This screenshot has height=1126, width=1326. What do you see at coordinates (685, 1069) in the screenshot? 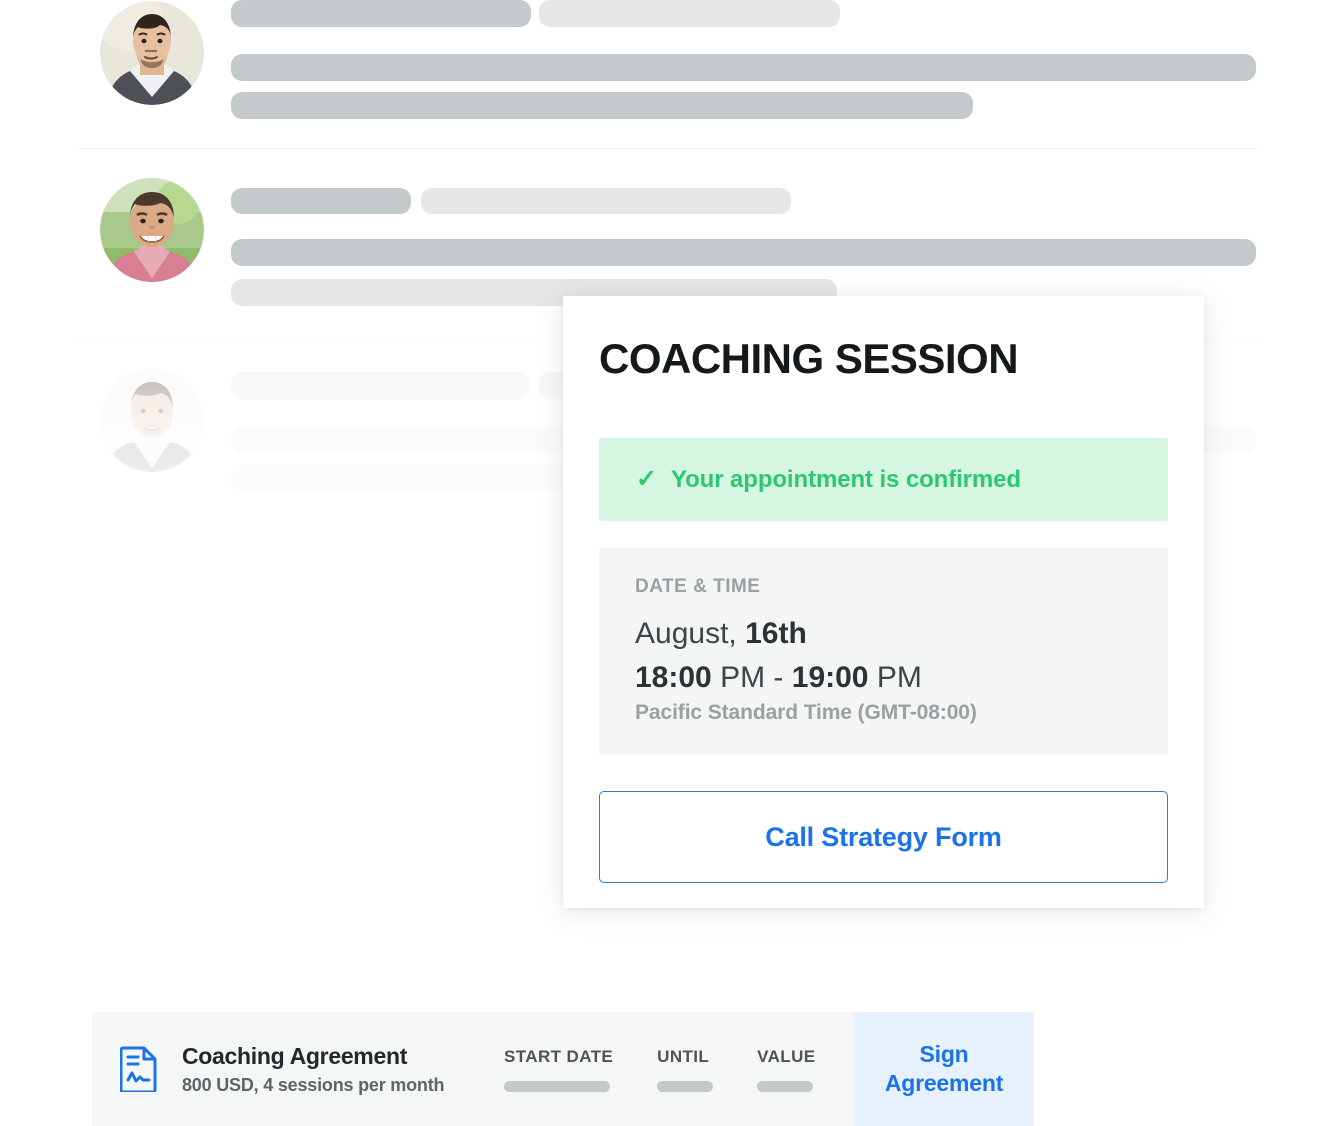
I see `agreement-column-until: UNTIL` at bounding box center [685, 1069].